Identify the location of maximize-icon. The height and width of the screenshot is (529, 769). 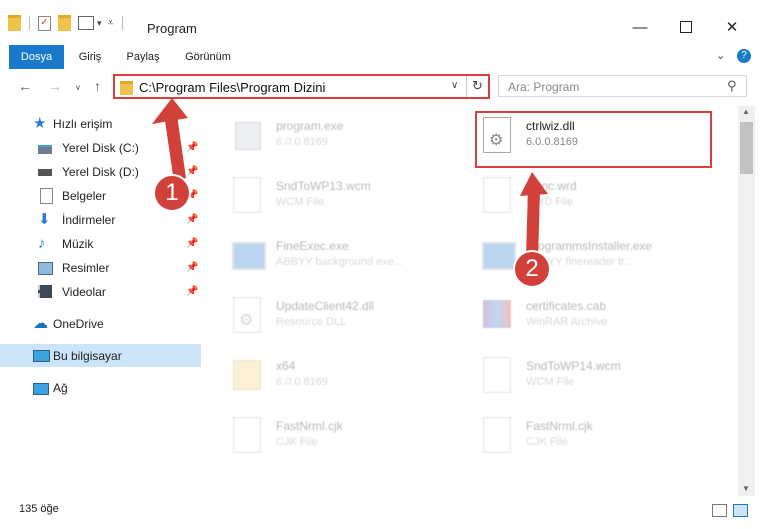
(686, 27).